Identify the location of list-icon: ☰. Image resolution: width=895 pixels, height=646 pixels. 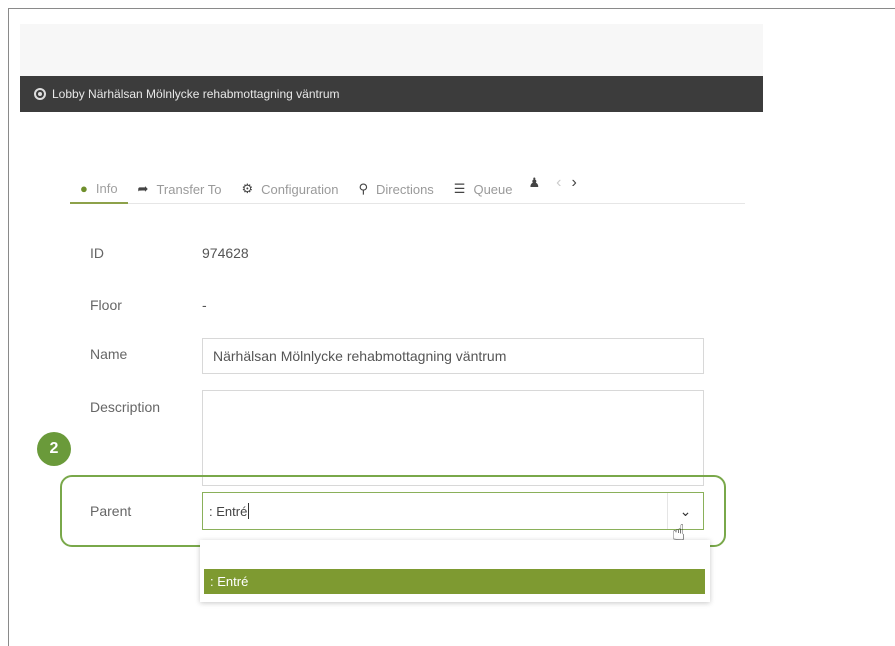
(459, 188).